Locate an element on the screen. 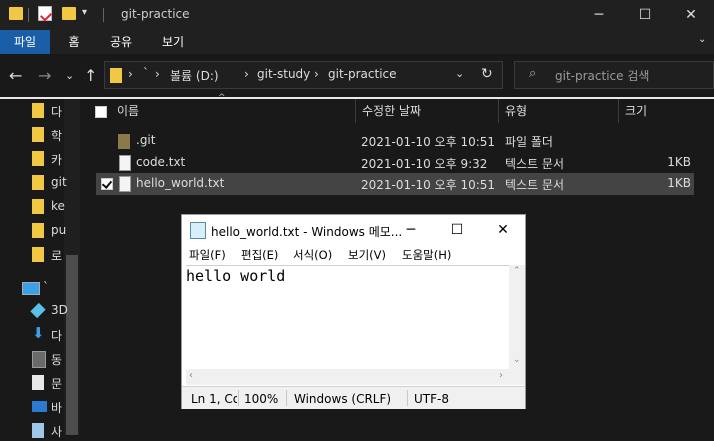  breadcrumb-git-practice: git-practice is located at coordinates (362, 74).